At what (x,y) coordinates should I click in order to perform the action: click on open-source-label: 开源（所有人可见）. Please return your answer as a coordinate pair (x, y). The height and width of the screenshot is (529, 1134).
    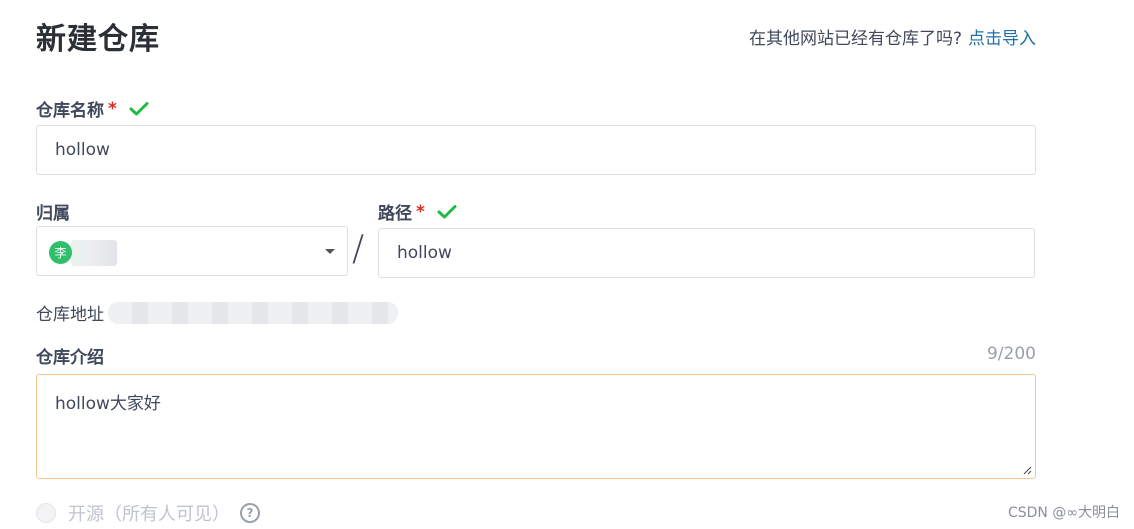
    Looking at the image, I should click on (149, 514).